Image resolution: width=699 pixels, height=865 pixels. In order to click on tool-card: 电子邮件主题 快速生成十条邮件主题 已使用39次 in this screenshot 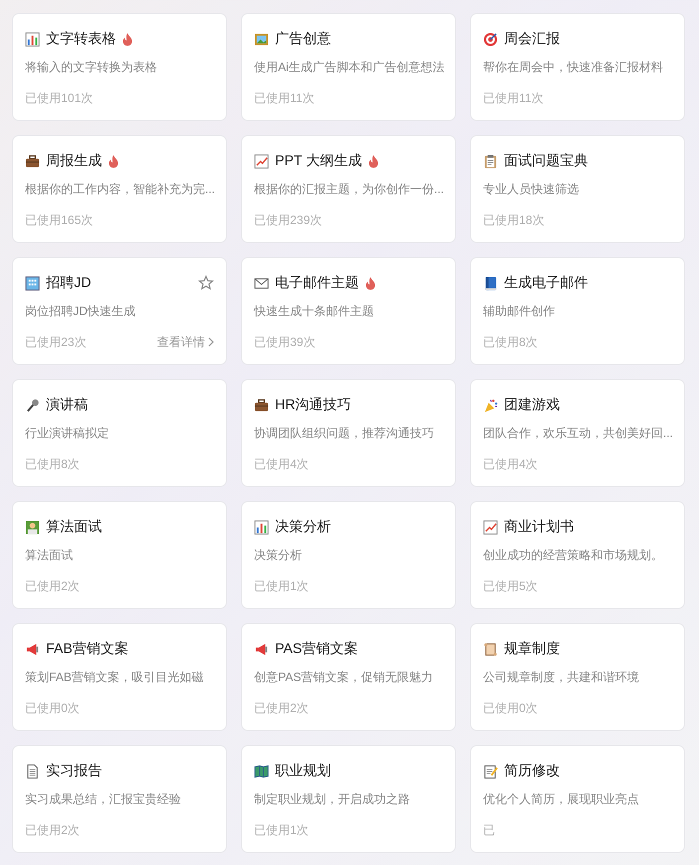, I will do `click(348, 311)`.